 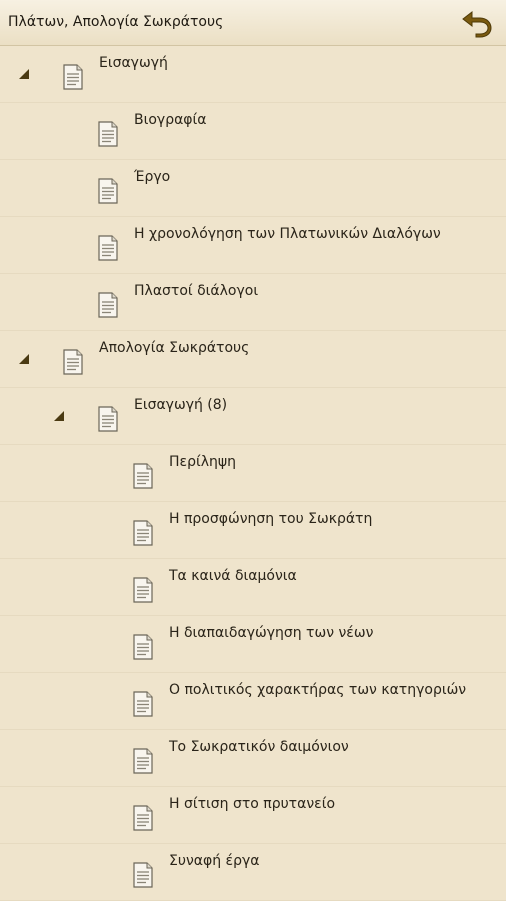 I want to click on tree-item-label: Έργο, so click(x=152, y=177).